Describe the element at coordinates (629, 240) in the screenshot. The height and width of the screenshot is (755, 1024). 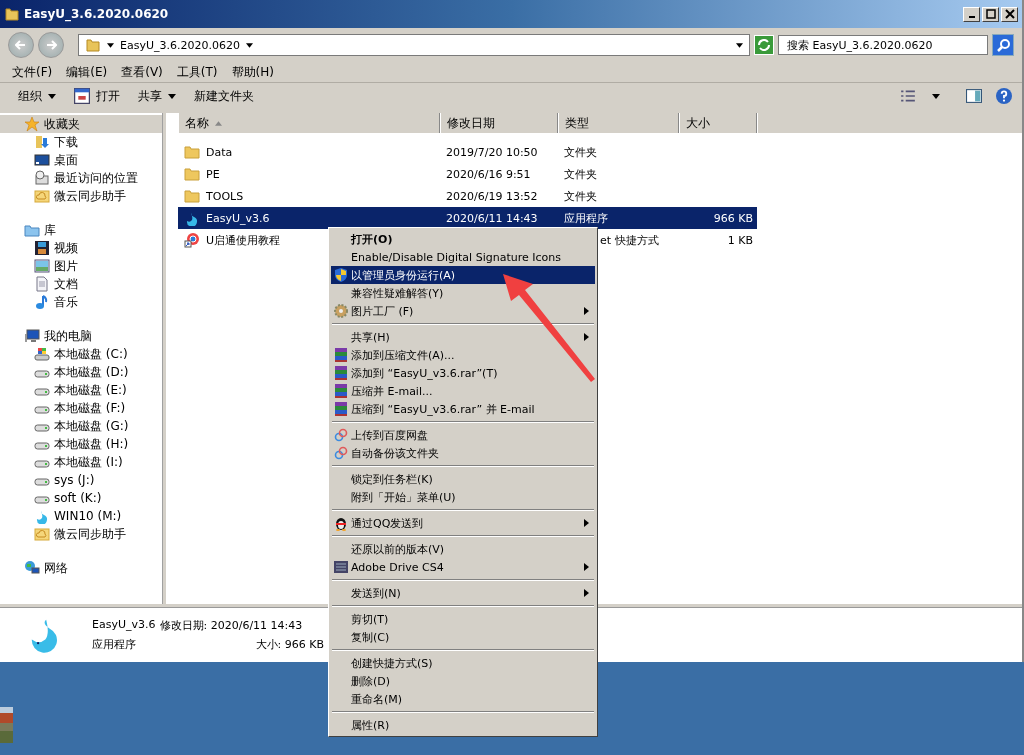
I see `file-type: et 快捷方式` at that location.